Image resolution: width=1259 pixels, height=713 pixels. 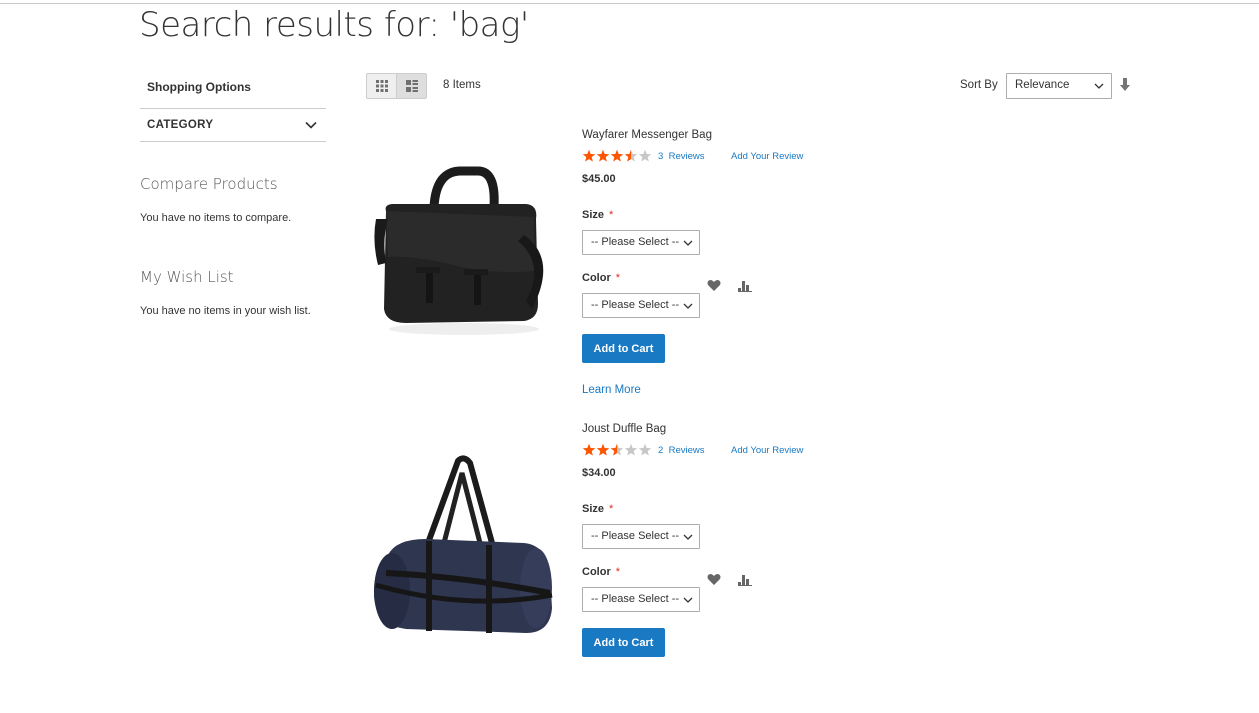 I want to click on reviews-link: 2 Reviews, so click(x=681, y=450).